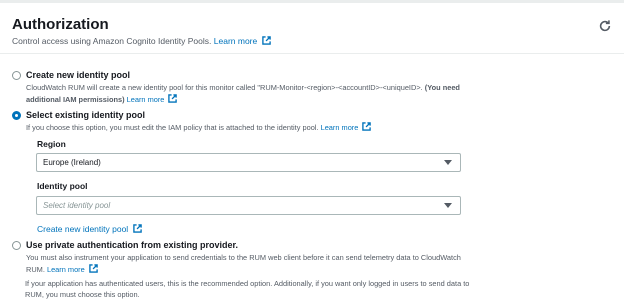 The width and height of the screenshot is (624, 308). I want to click on identity-pool-label: Identity pool, so click(62, 186).